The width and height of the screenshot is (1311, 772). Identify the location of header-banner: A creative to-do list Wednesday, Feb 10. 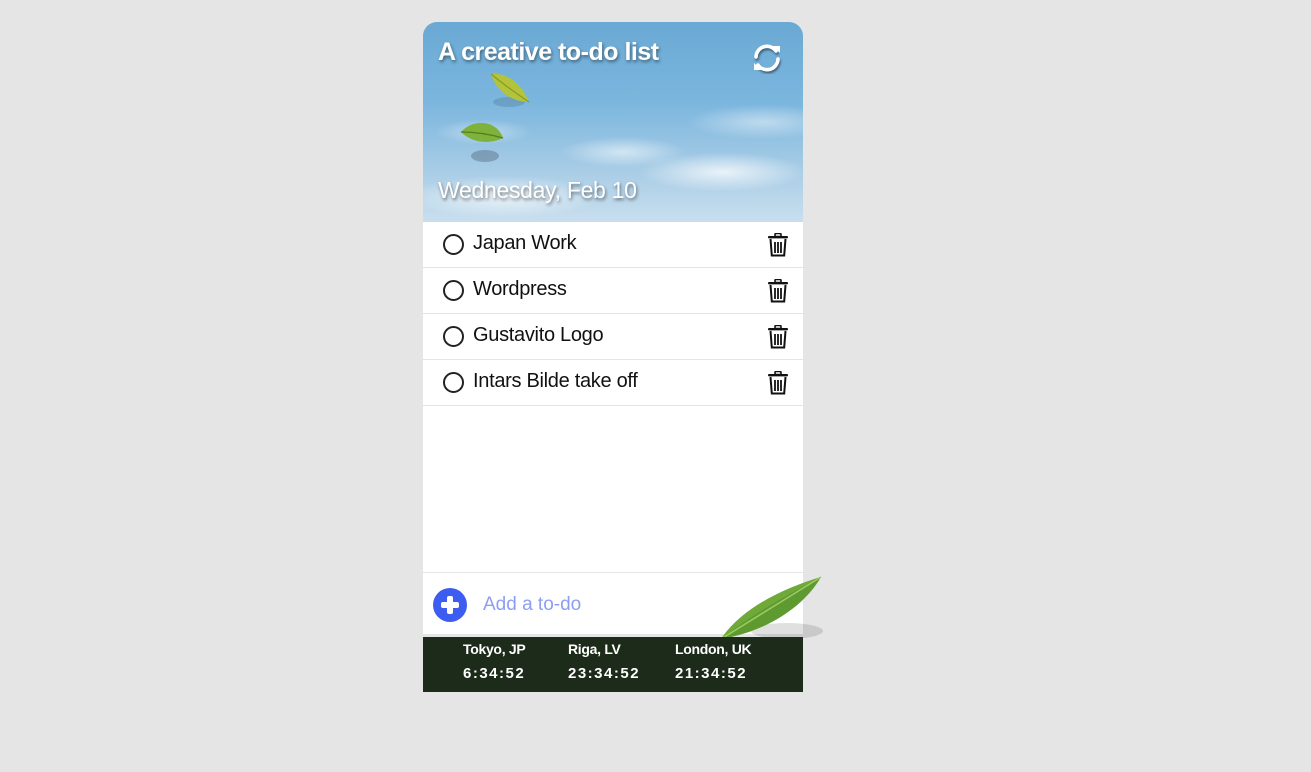
(613, 122).